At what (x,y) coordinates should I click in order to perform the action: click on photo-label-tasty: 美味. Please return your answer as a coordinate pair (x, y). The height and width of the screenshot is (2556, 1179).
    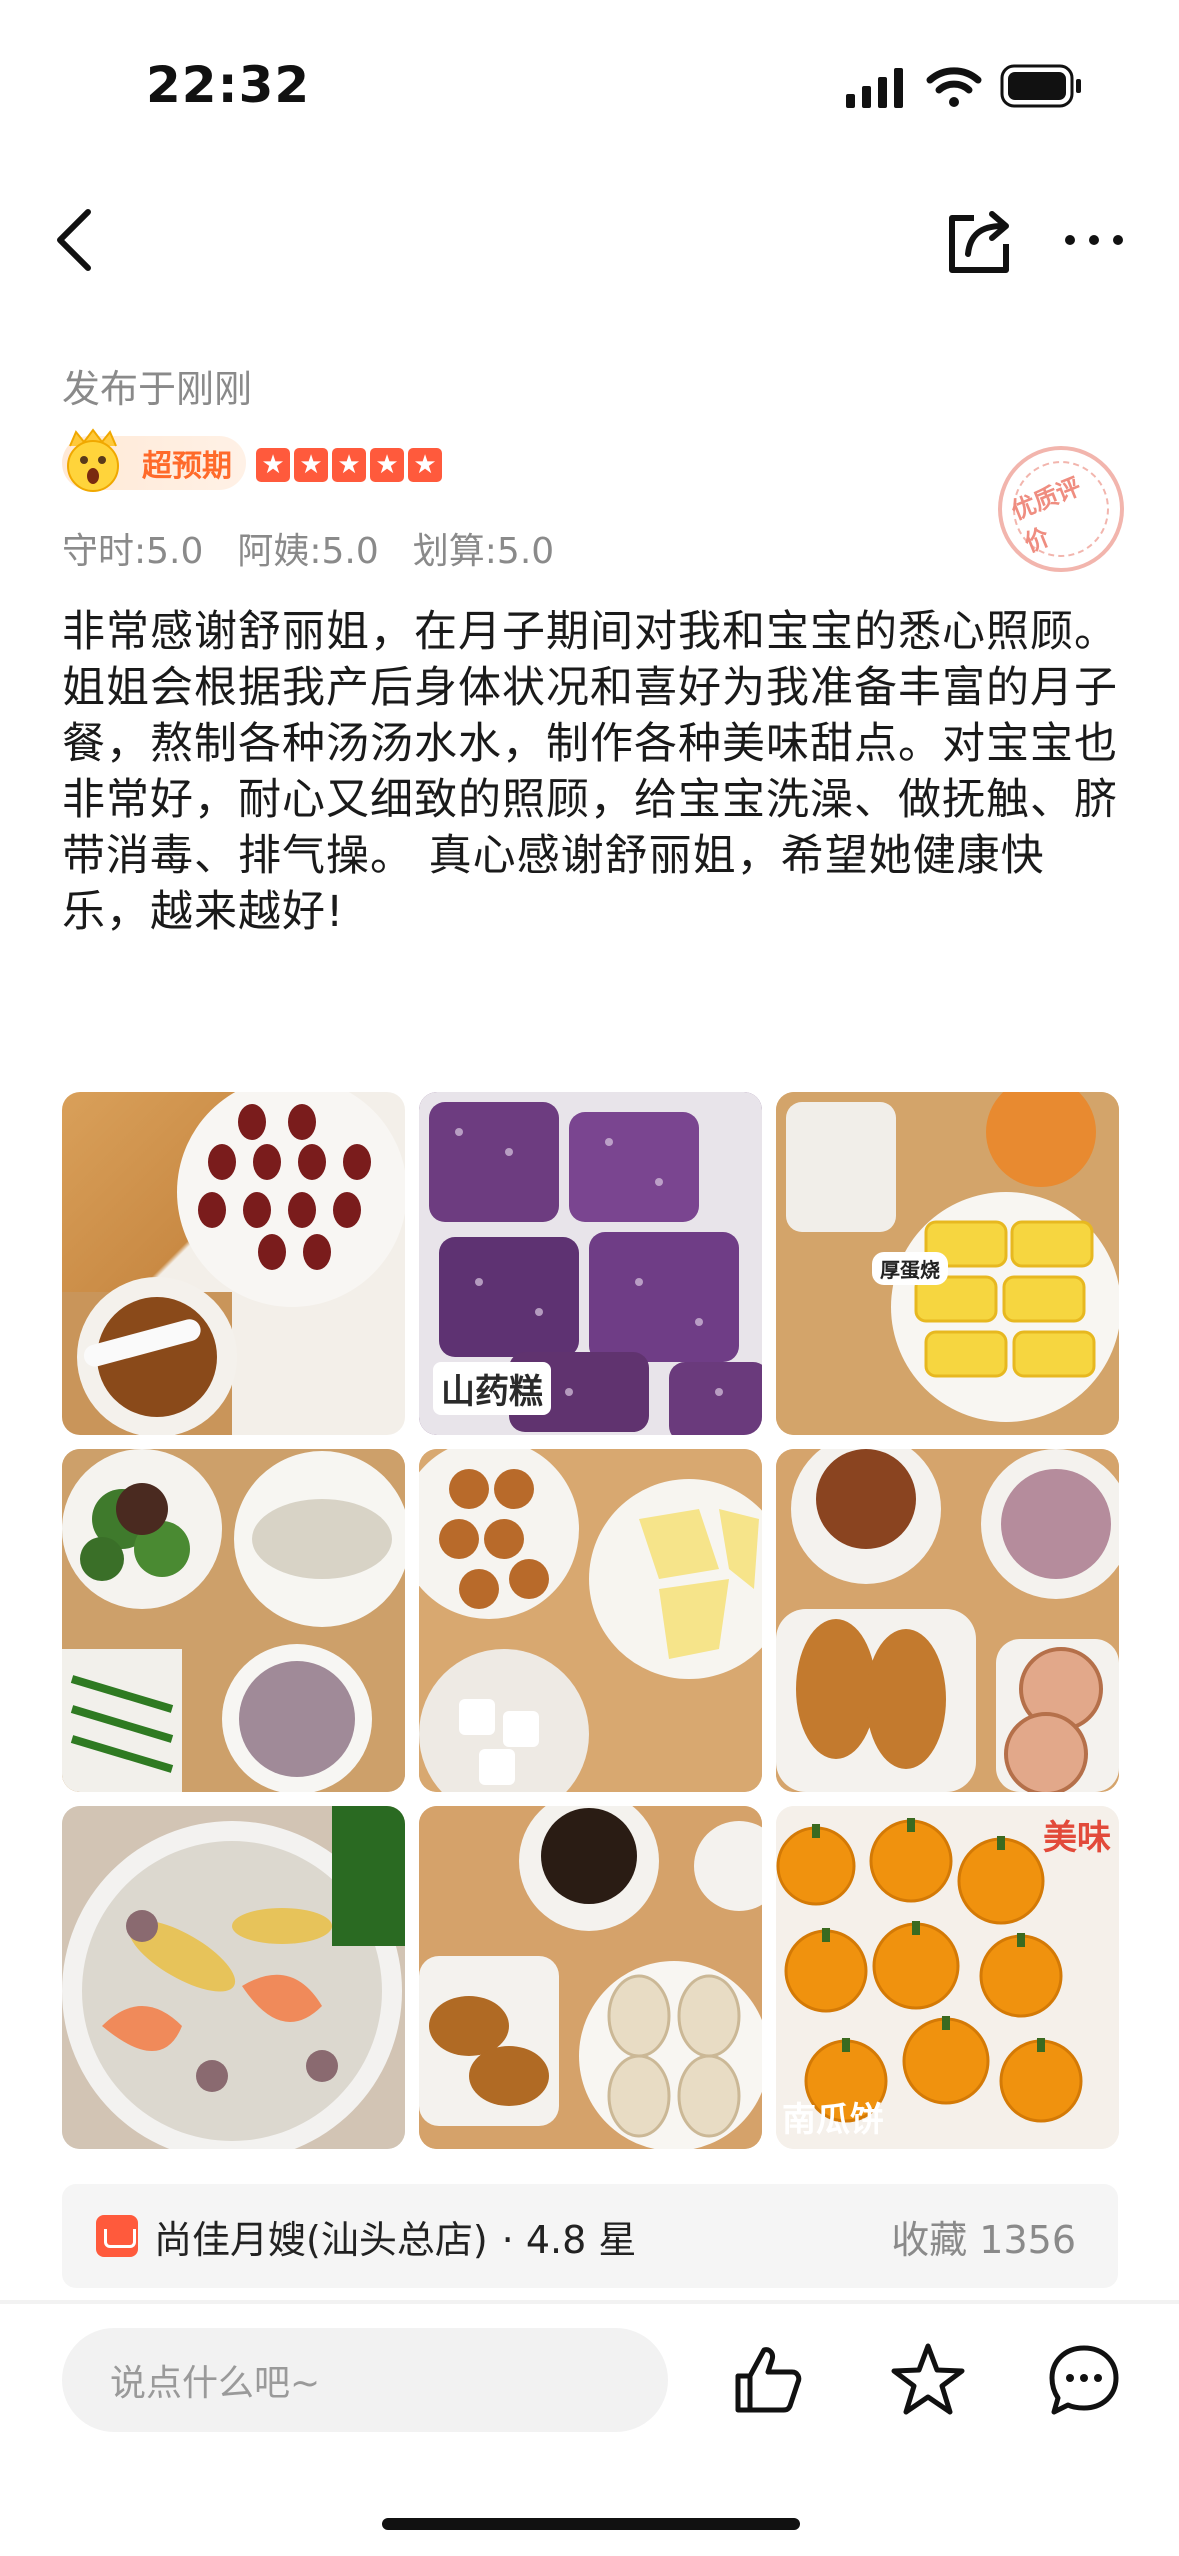
    Looking at the image, I should click on (1077, 1838).